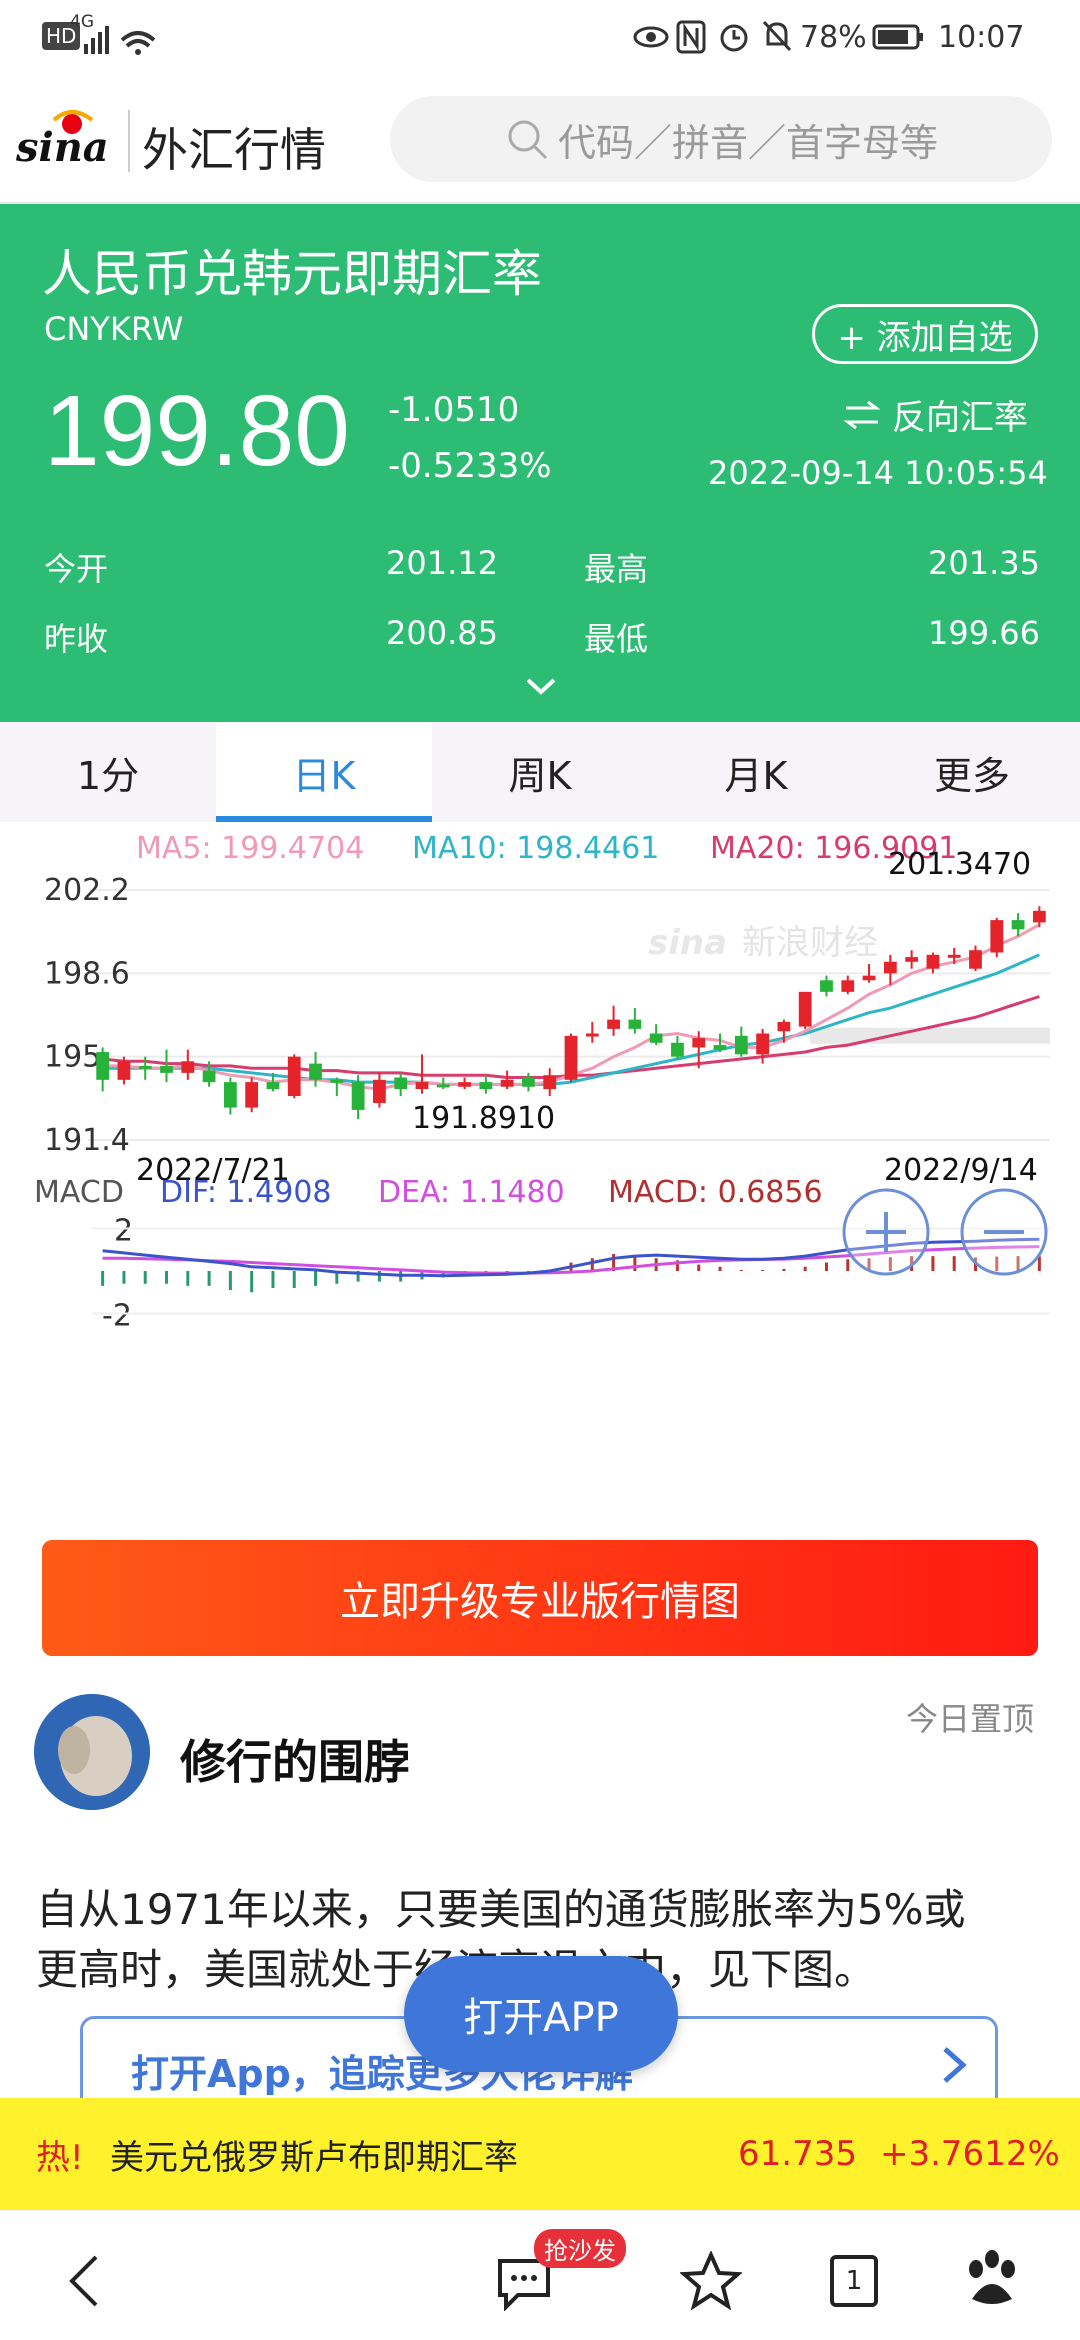  What do you see at coordinates (541, 2018) in the screenshot?
I see `open-app-label: 打开APP` at bounding box center [541, 2018].